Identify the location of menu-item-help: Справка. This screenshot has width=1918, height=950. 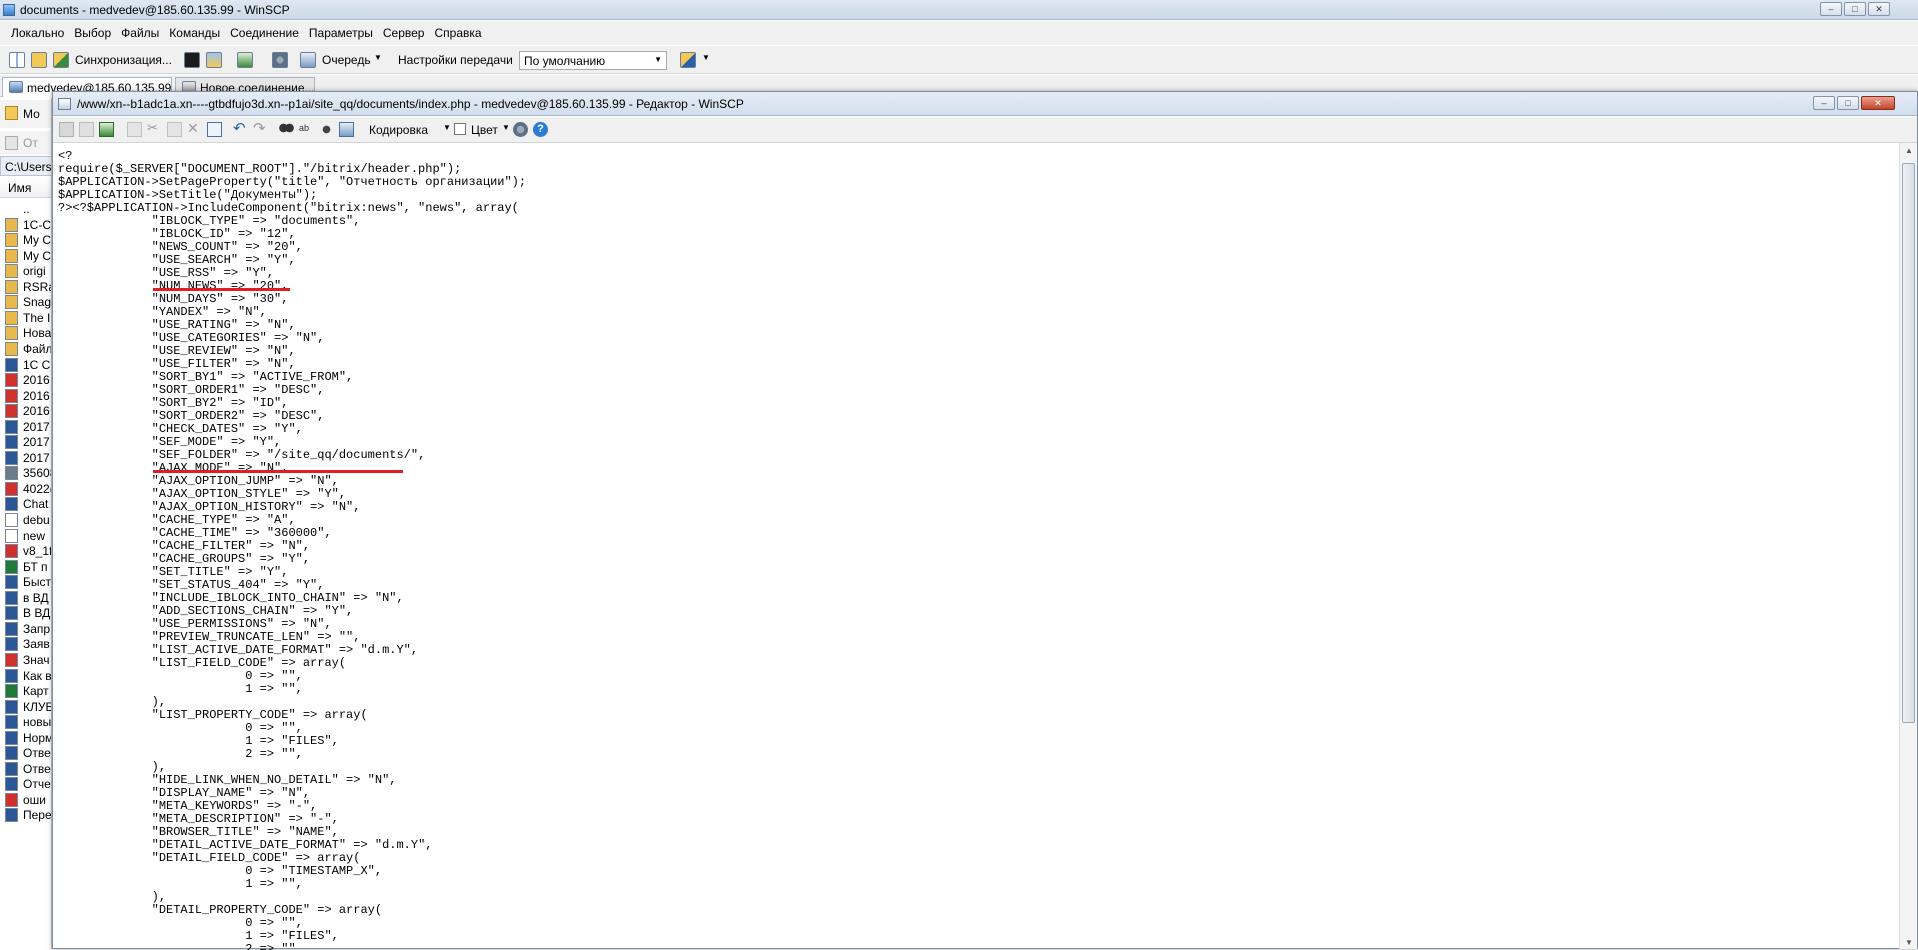
(457, 33).